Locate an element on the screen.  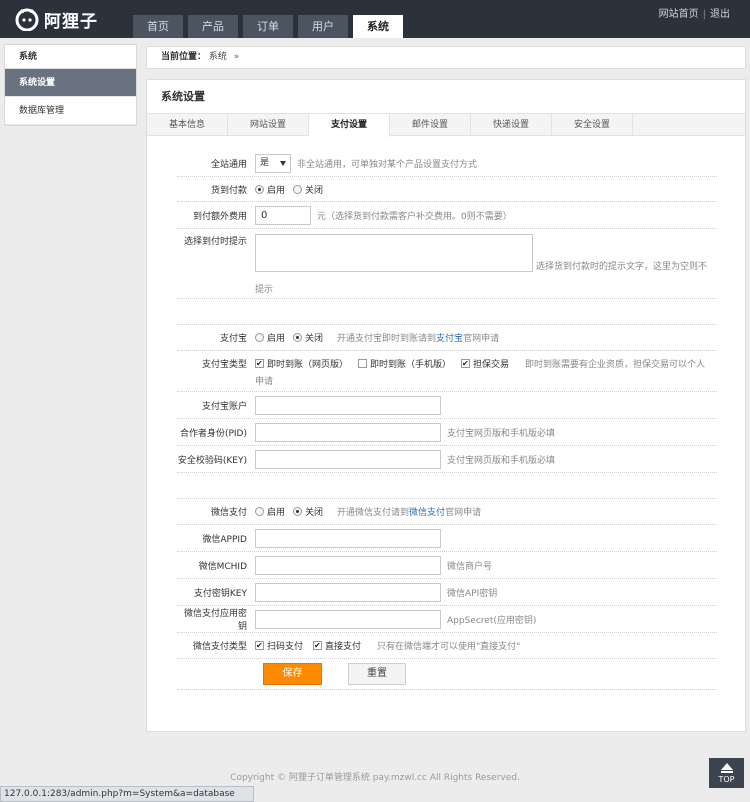
alipay-disable-radio: 关闭 is located at coordinates (308, 337).